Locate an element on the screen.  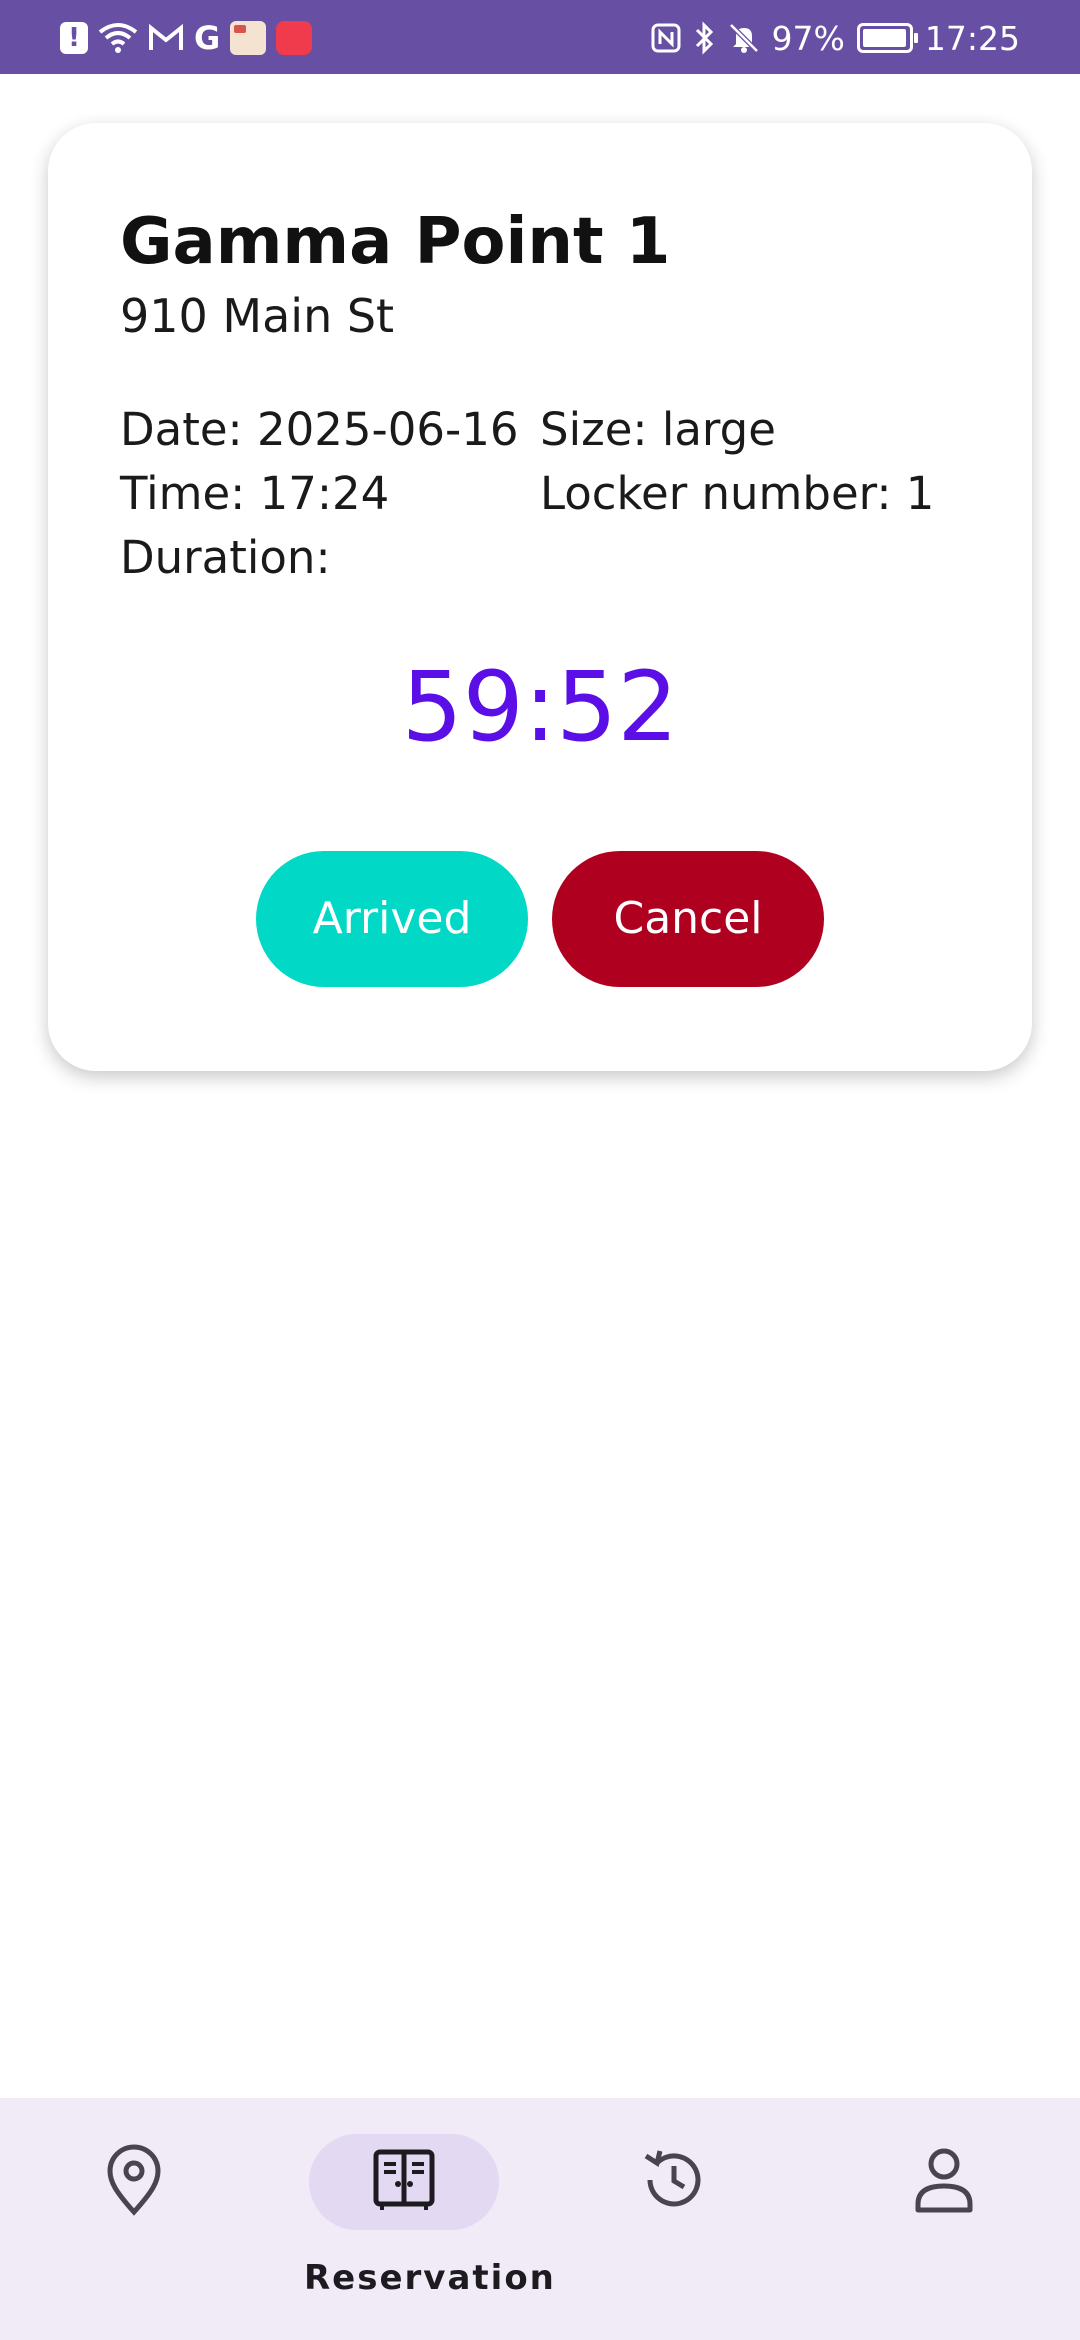
wifi-icon is located at coordinates (118, 38).